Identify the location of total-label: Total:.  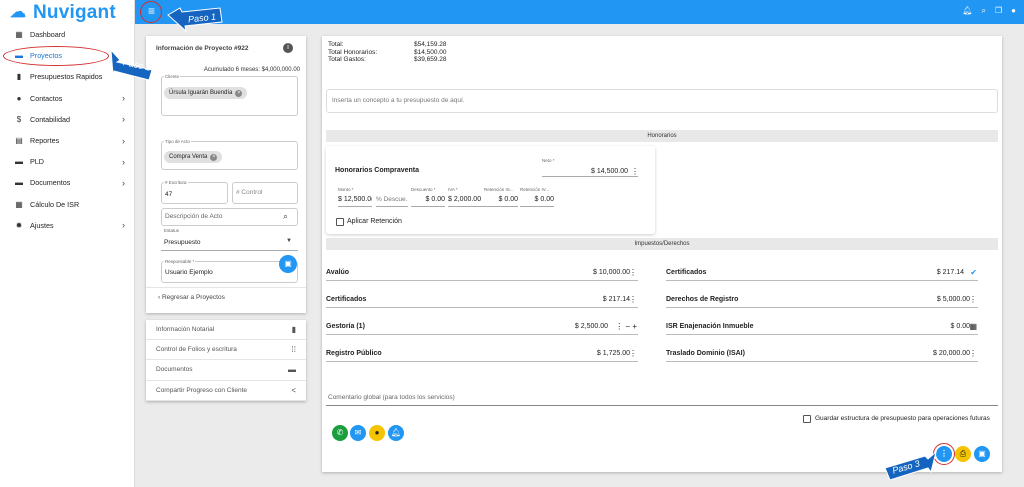
(336, 44).